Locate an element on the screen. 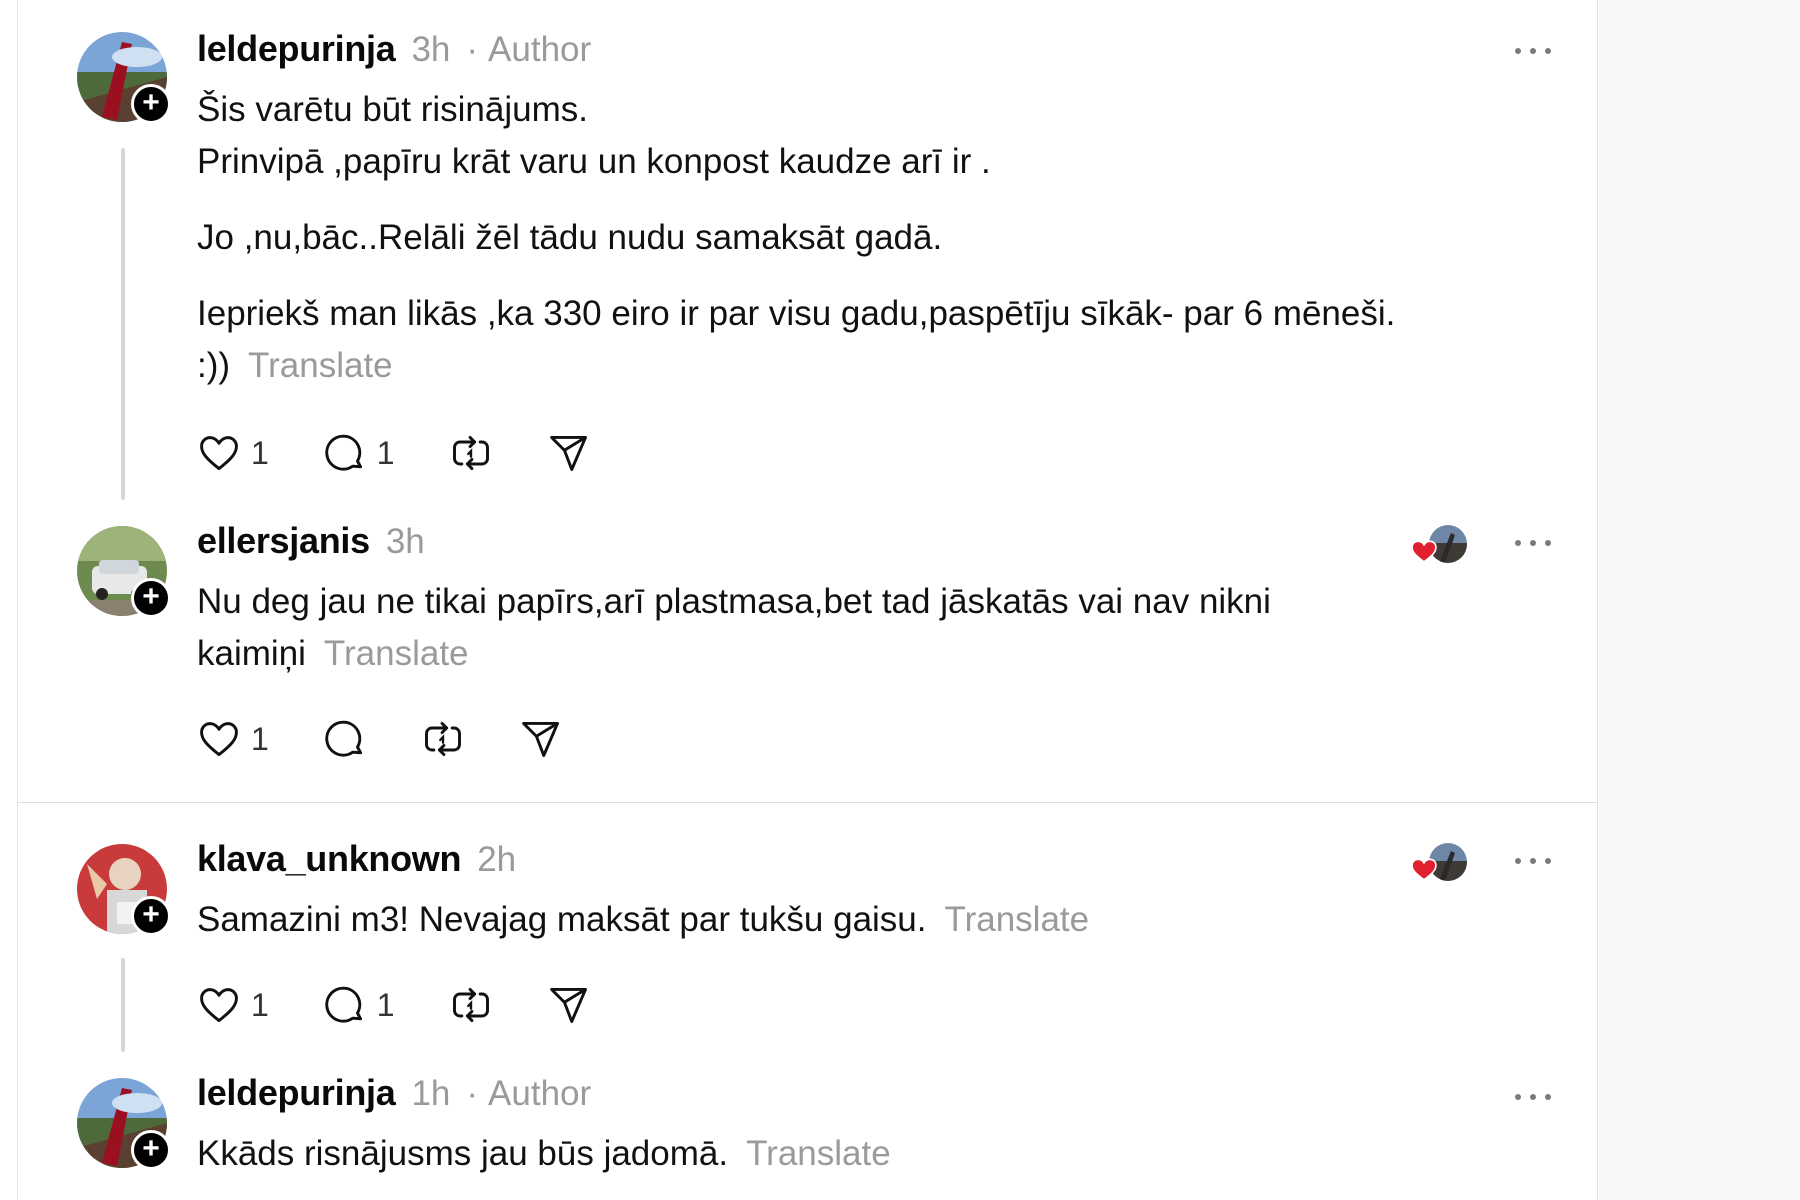  post-header: leldepurinja 1h · Author is located at coordinates (394, 1093).